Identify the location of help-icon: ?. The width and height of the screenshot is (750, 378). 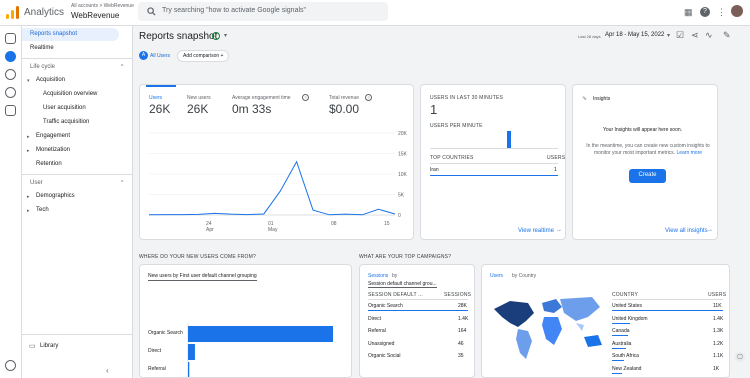
(705, 12).